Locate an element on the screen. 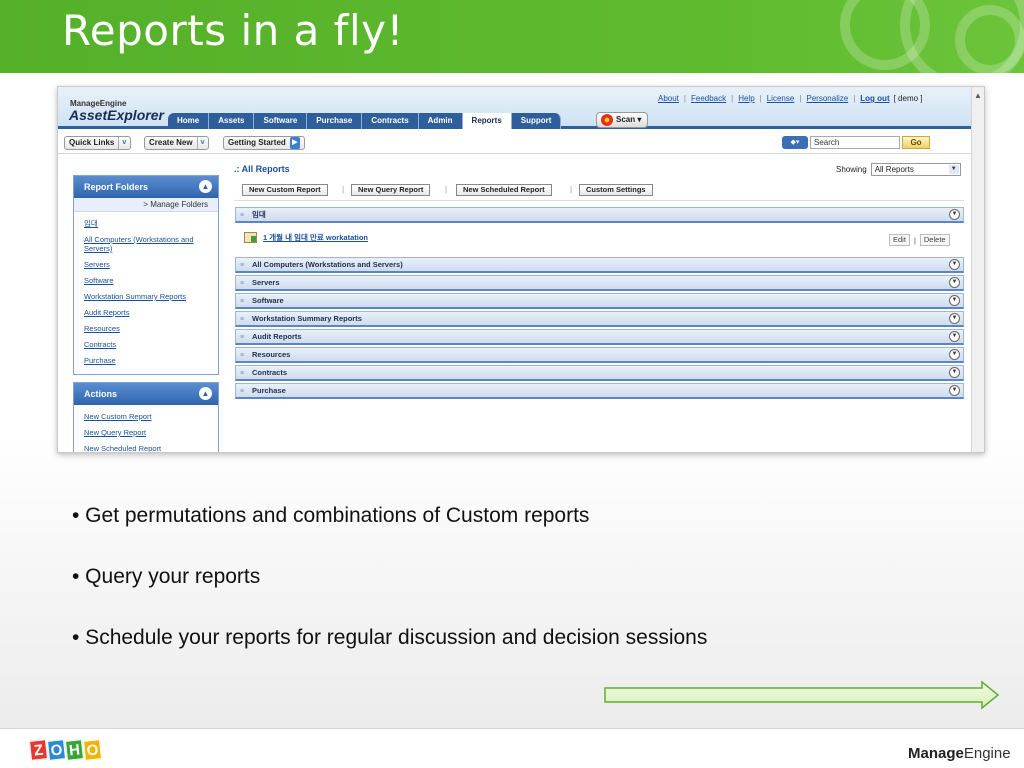 The width and height of the screenshot is (1024, 768). folder-row-label: Software is located at coordinates (268, 300).